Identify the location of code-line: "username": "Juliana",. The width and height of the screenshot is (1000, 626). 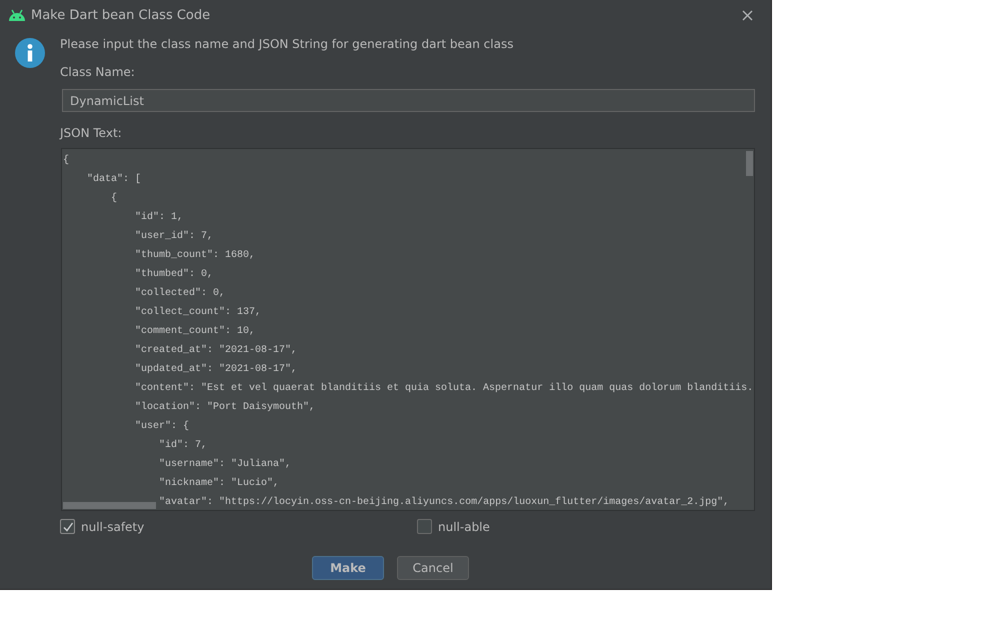
(225, 464).